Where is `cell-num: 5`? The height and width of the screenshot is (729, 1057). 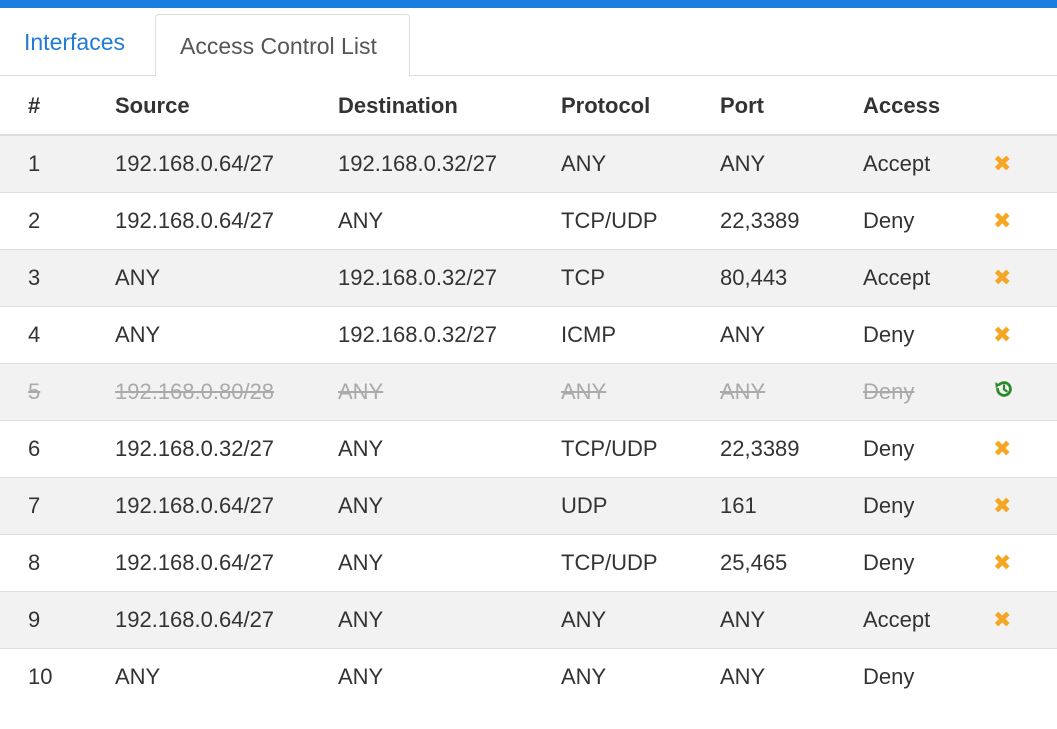 cell-num: 5 is located at coordinates (57, 391).